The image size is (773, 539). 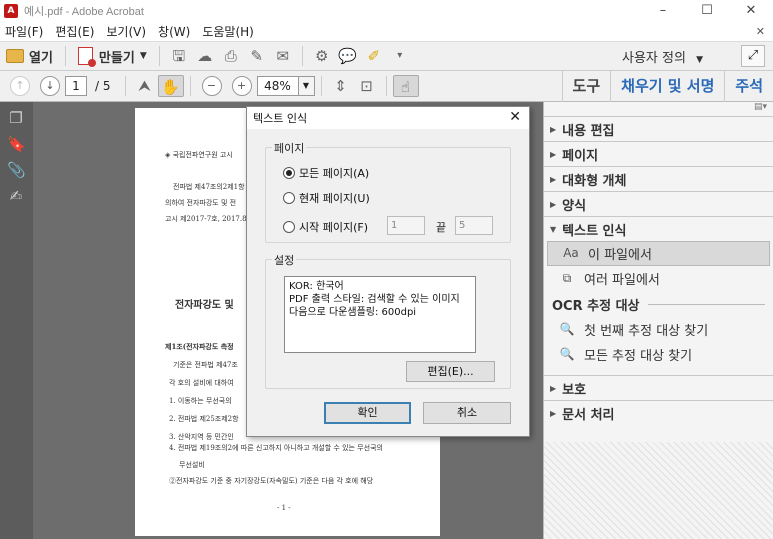 I want to click on from-page-input: 1, so click(x=406, y=225).